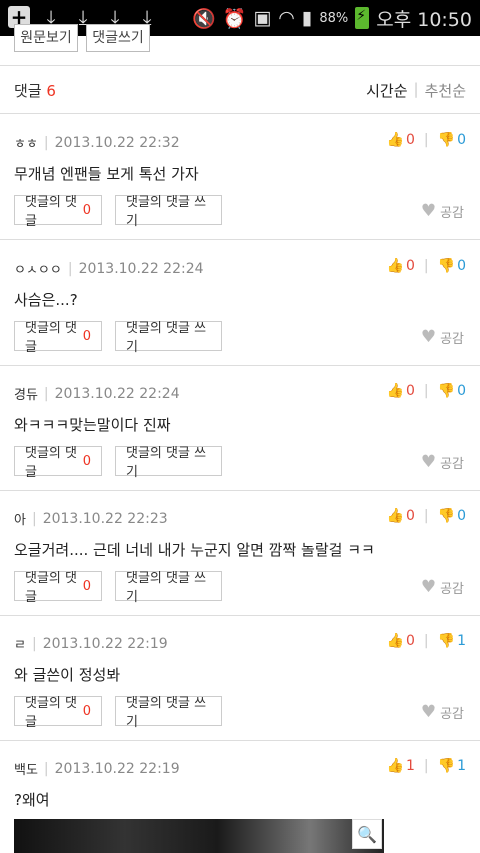 The height and width of the screenshot is (853, 480). Describe the element at coordinates (424, 19) in the screenshot. I see `clock: 오후 10:50` at that location.